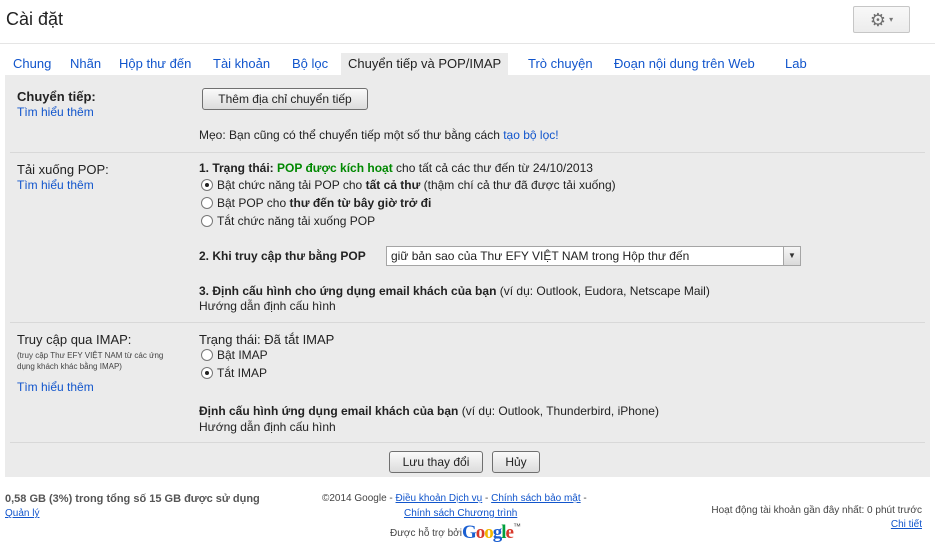  Describe the element at coordinates (74, 339) in the screenshot. I see `imap-access-label: Truy cập qua IMAP:` at that location.